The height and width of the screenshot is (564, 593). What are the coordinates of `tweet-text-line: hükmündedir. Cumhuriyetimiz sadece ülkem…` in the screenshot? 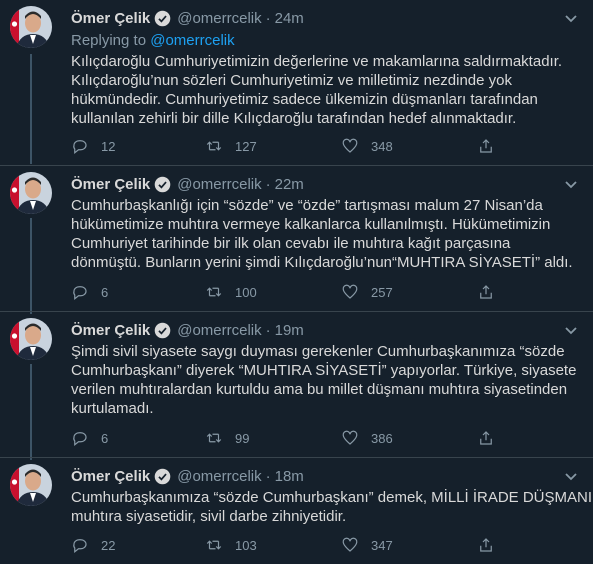 It's located at (304, 99).